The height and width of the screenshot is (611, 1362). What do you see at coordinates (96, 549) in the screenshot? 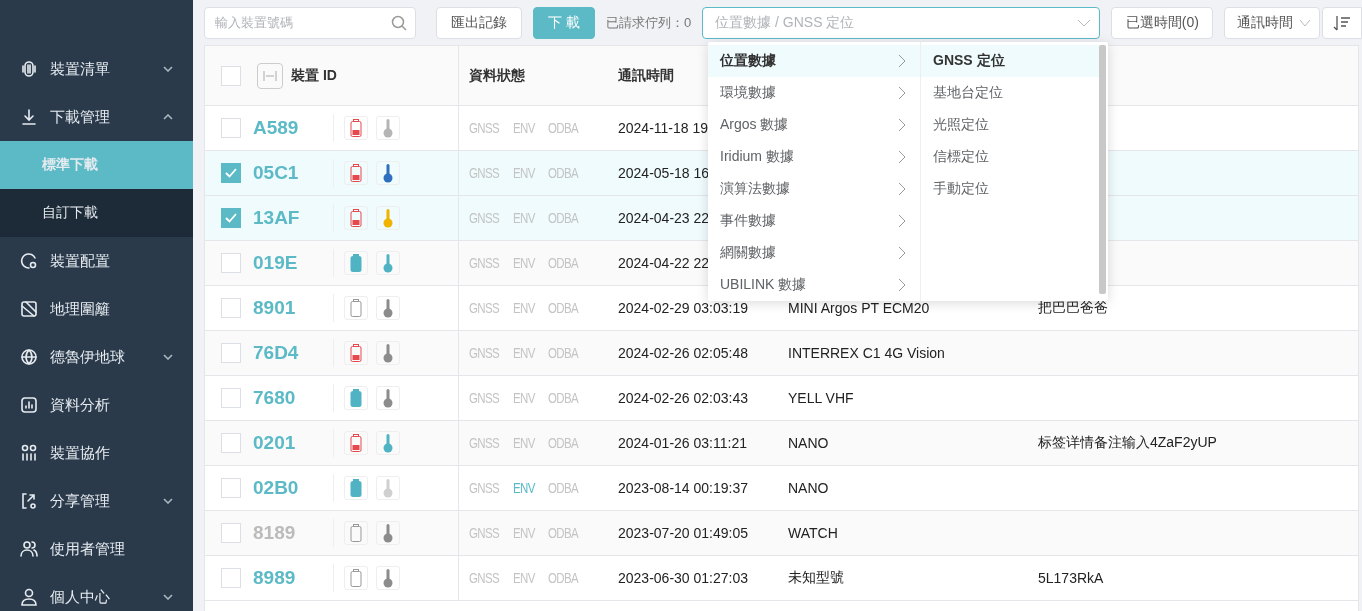
I see `nav-item: 使用者管理` at bounding box center [96, 549].